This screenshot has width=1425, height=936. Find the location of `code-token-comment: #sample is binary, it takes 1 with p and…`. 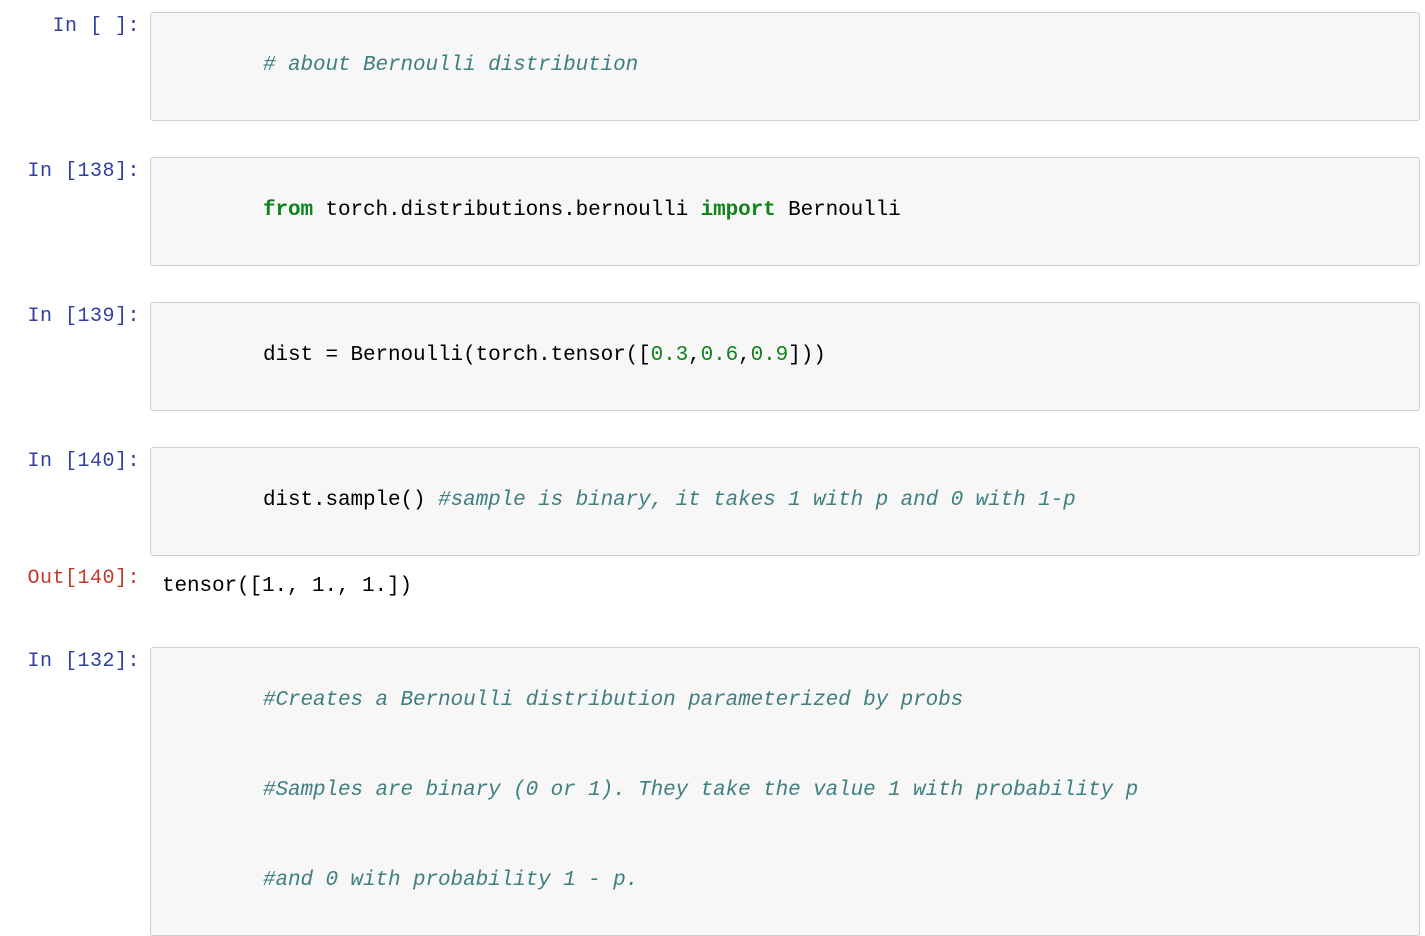

code-token-comment: #sample is binary, it takes 1 with p and… is located at coordinates (757, 500).